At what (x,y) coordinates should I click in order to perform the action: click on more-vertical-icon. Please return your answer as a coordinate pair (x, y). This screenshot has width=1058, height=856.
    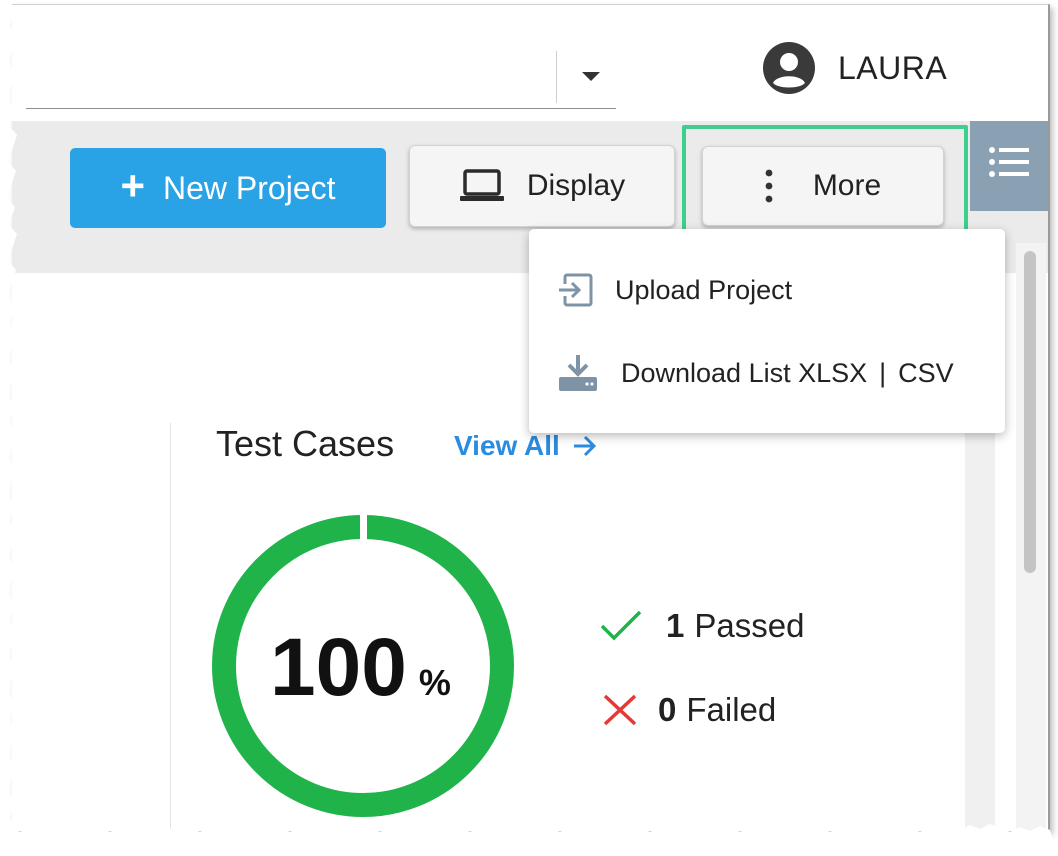
    Looking at the image, I should click on (769, 186).